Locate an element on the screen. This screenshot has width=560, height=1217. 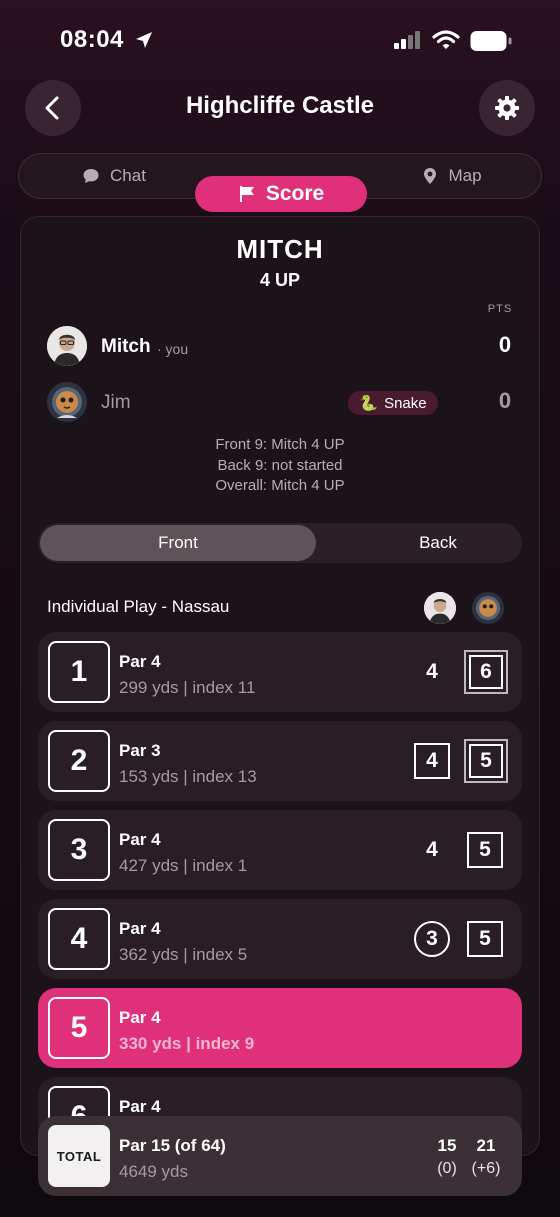
player-name-mitch: Mitch is located at coordinates (126, 346).